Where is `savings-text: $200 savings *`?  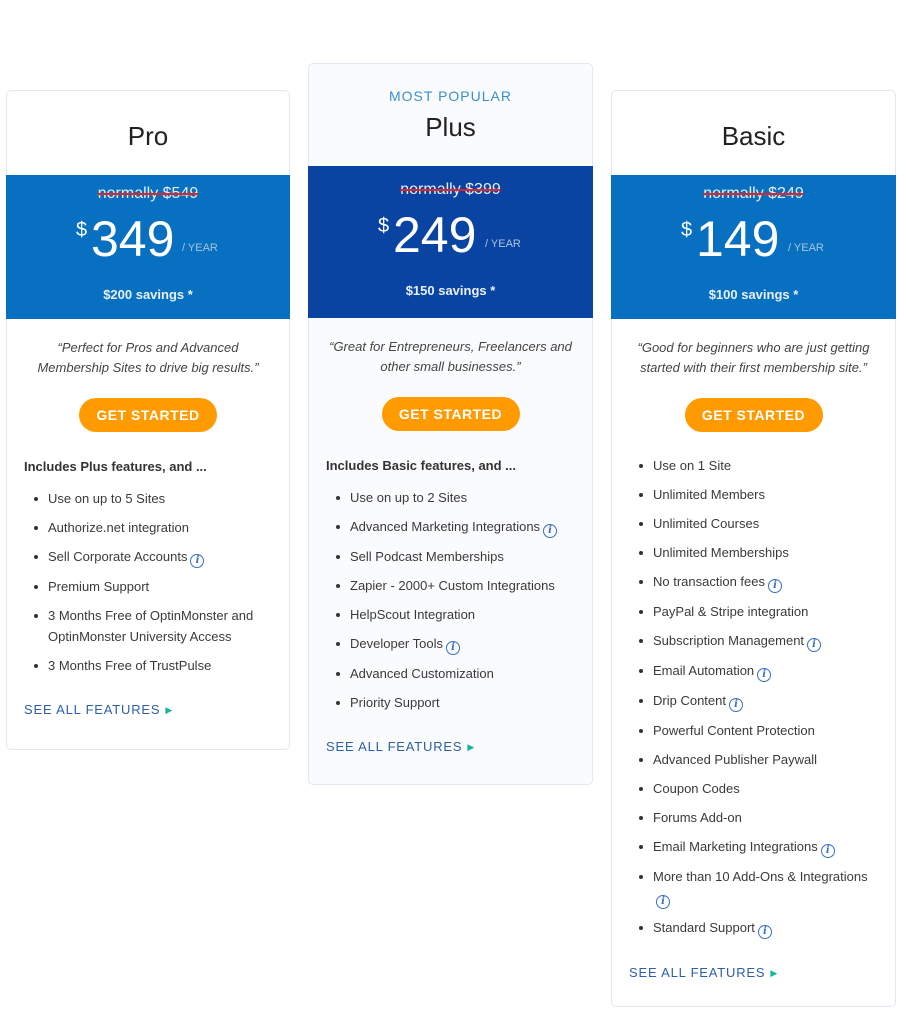
savings-text: $200 savings * is located at coordinates (148, 294).